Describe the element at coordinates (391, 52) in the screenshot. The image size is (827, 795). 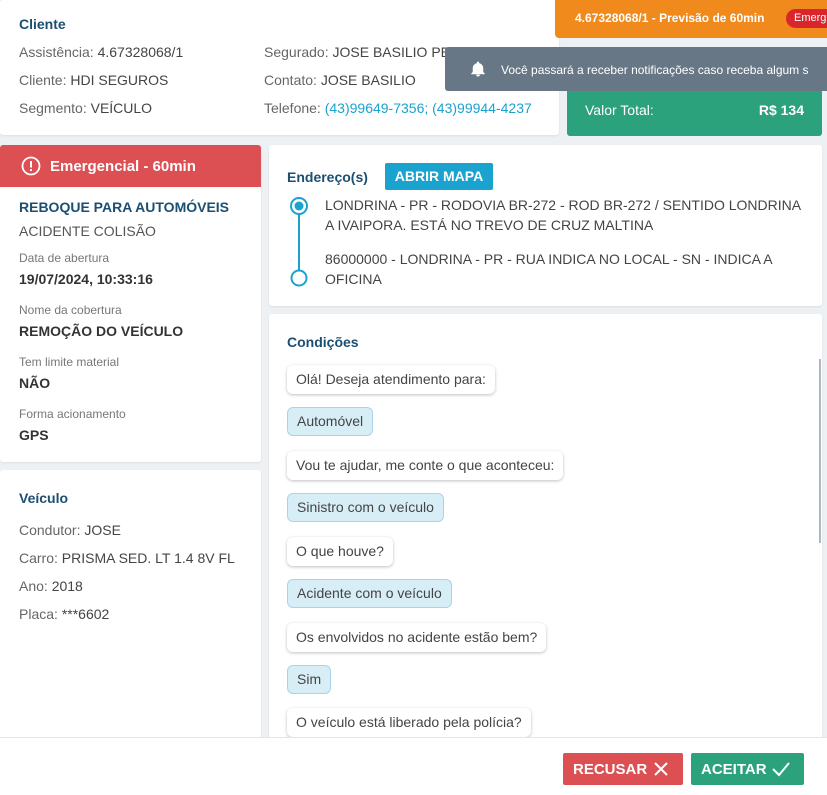
I see `insured-value: JOSE BASILIO PE` at that location.